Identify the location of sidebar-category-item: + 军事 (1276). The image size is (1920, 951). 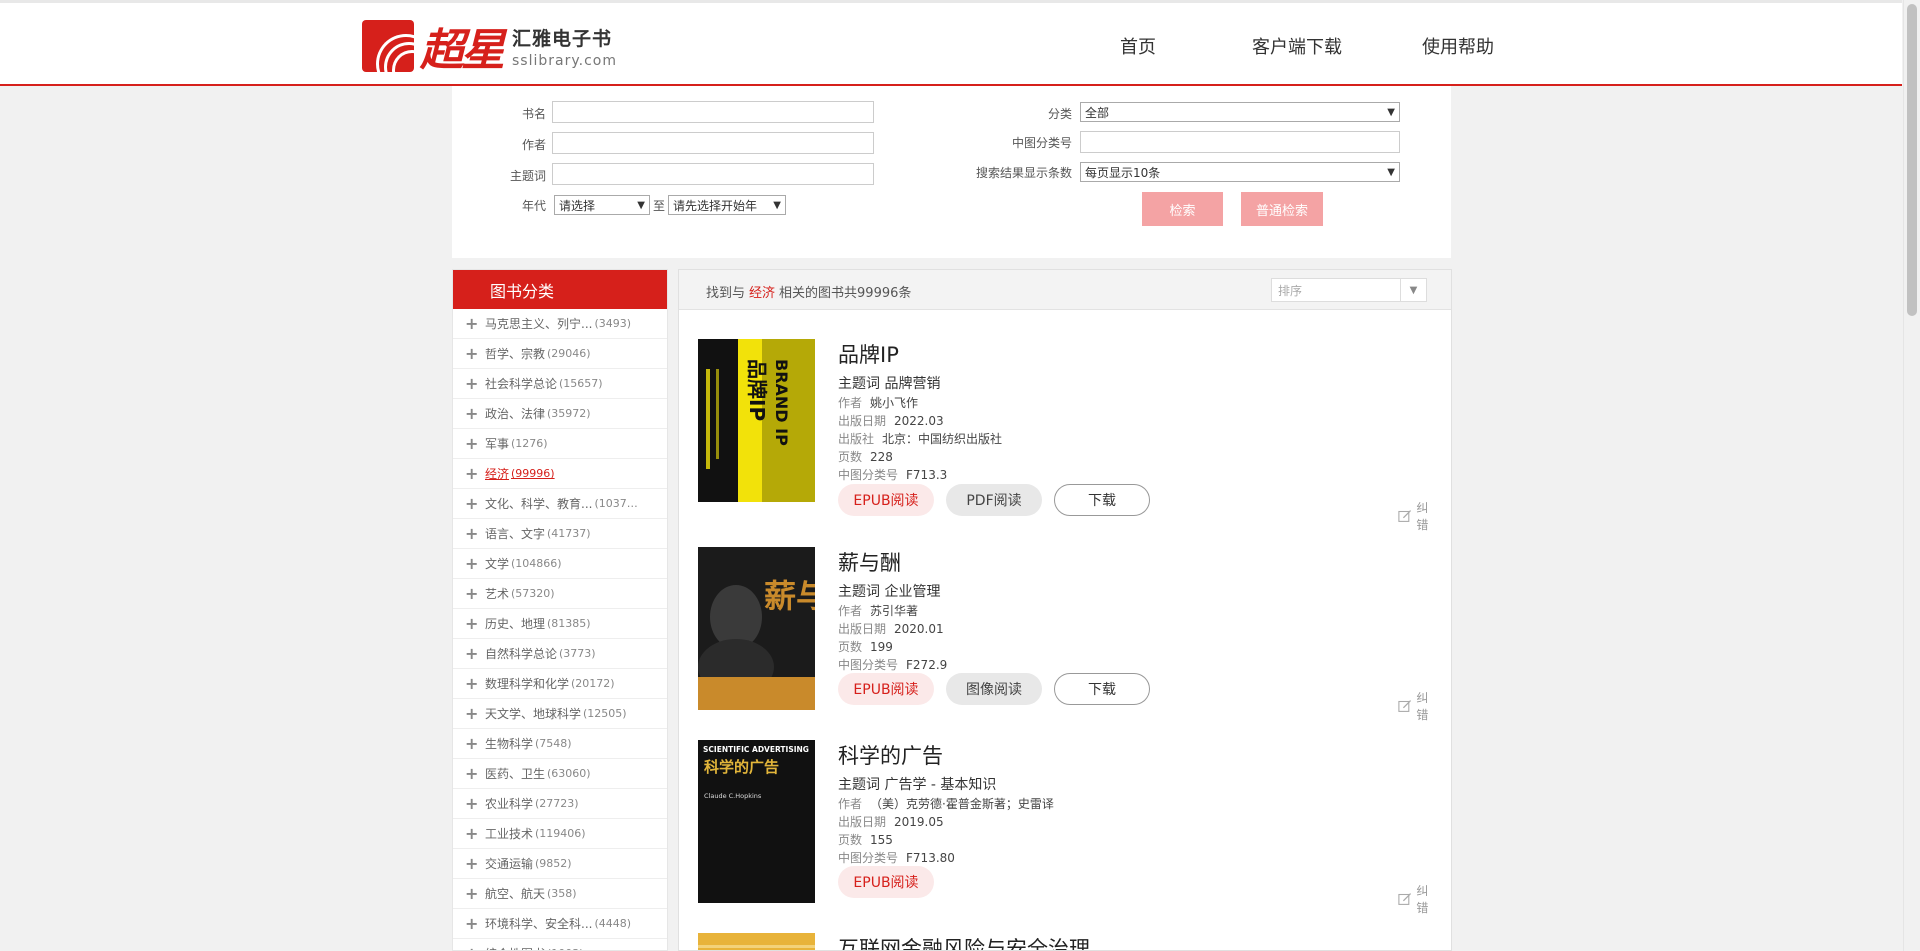
(560, 444).